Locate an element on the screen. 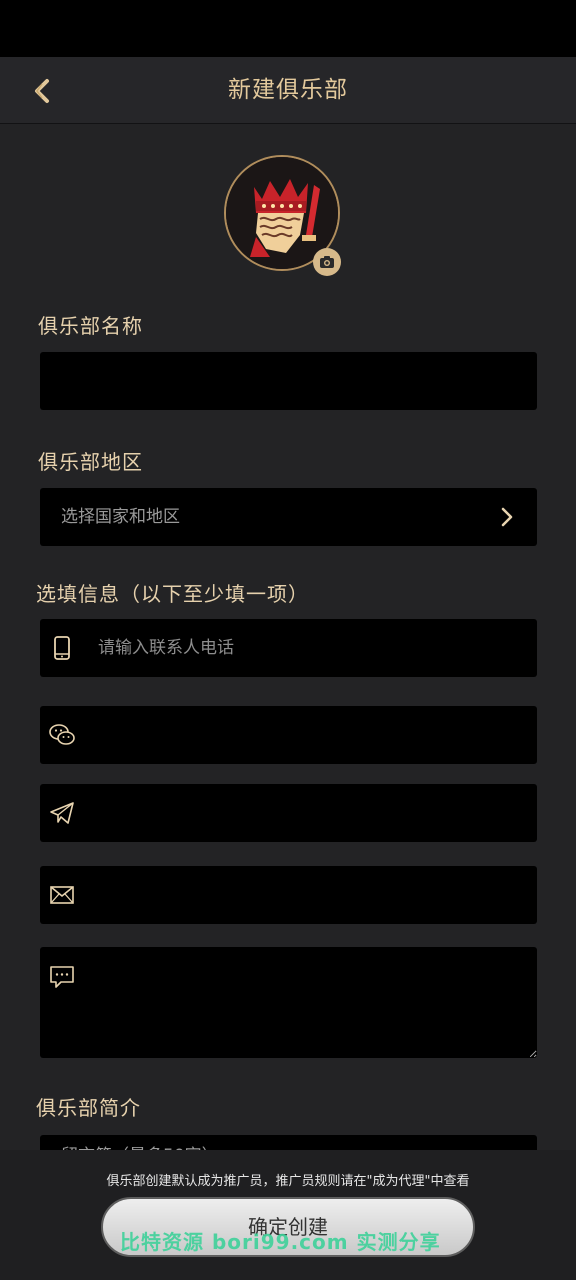 Image resolution: width=576 pixels, height=1280 pixels. header: 新建俱乐部 is located at coordinates (288, 90).